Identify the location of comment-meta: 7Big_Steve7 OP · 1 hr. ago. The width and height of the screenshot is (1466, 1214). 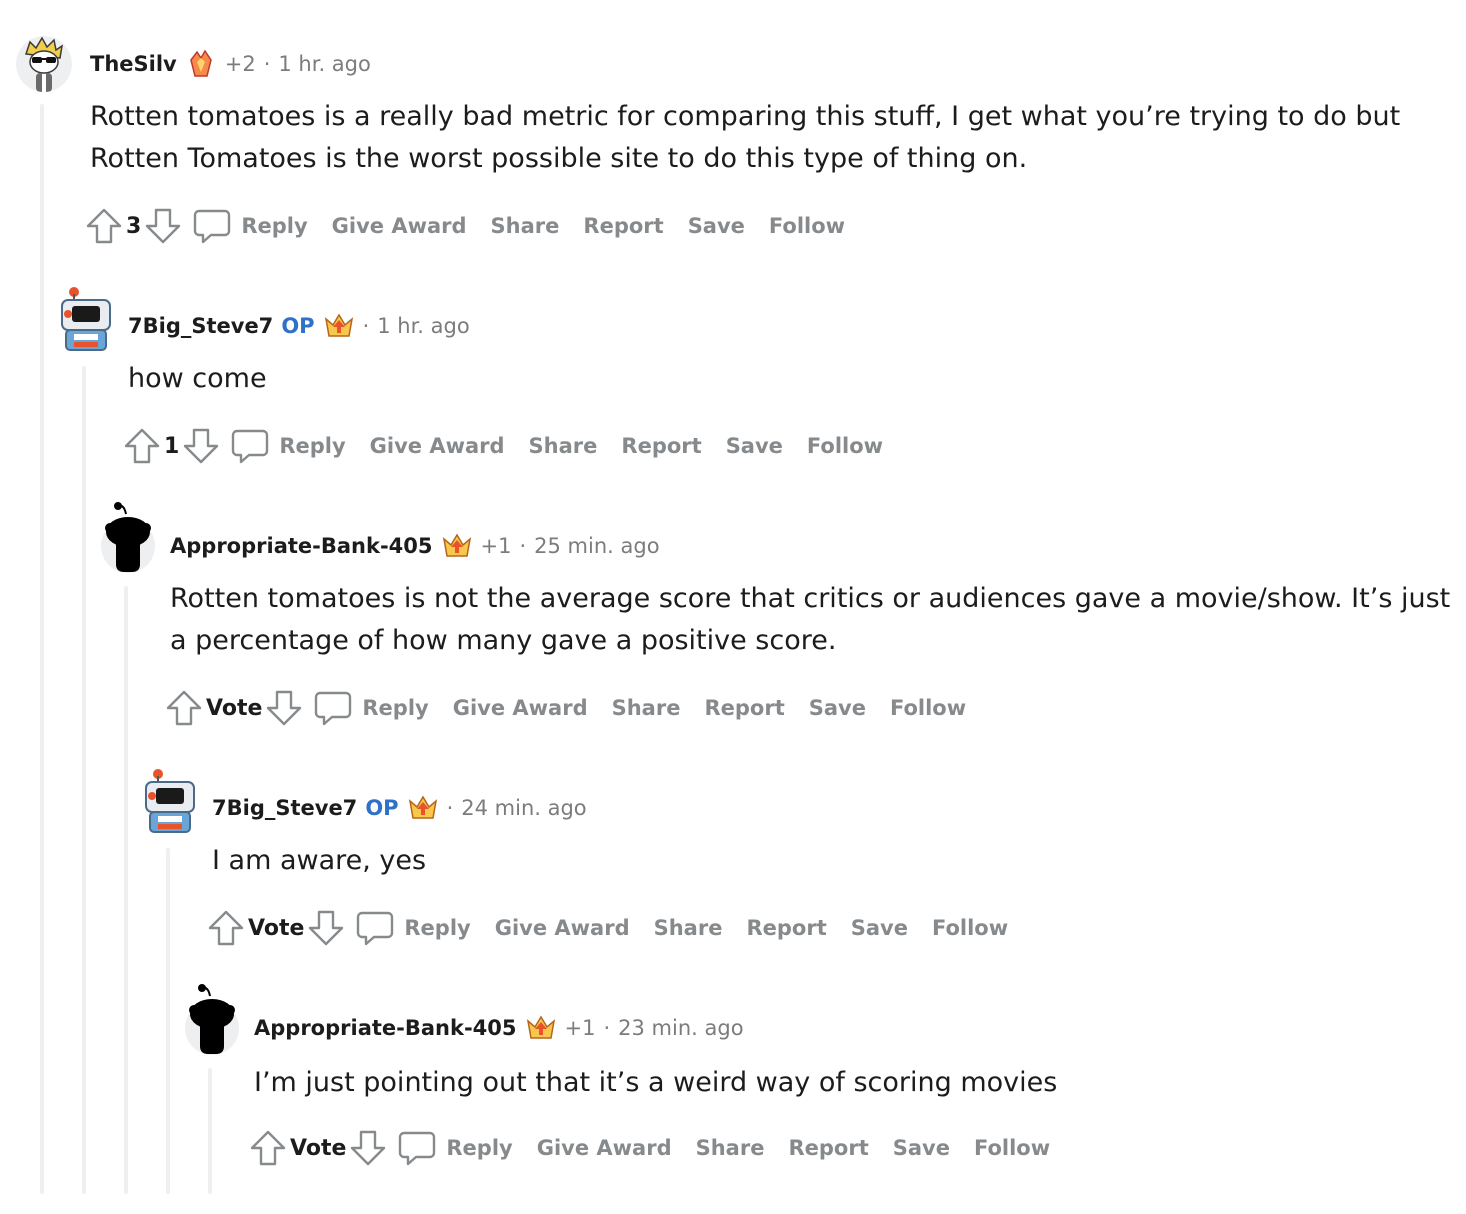
(299, 326).